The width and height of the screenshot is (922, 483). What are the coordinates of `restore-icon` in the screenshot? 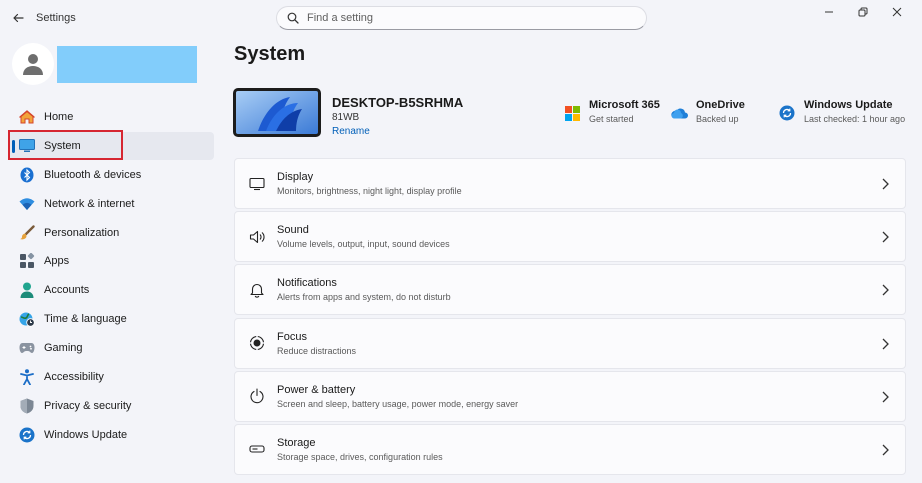 It's located at (863, 12).